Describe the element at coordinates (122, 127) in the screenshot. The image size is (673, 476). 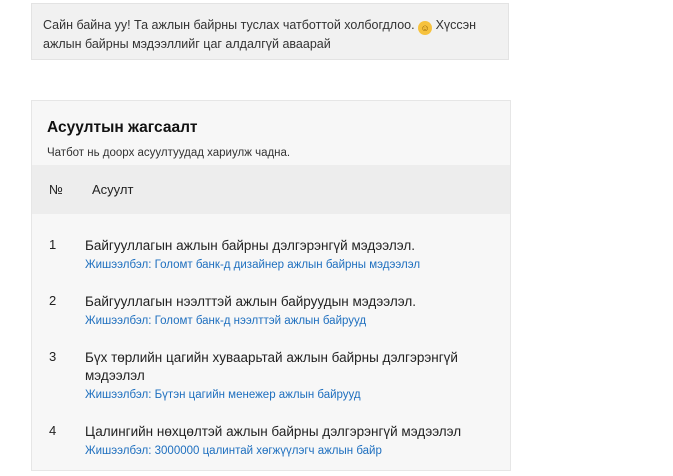
I see `card-title: Асуултын жагсаалт` at that location.